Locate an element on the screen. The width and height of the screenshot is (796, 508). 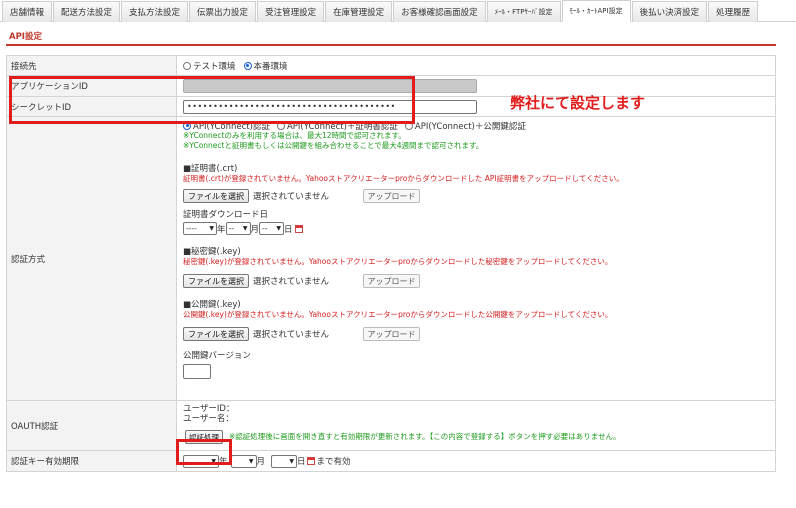
tab-8: ﾓｰﾙ・ｶｰﾄAPI設定 is located at coordinates (596, 11).